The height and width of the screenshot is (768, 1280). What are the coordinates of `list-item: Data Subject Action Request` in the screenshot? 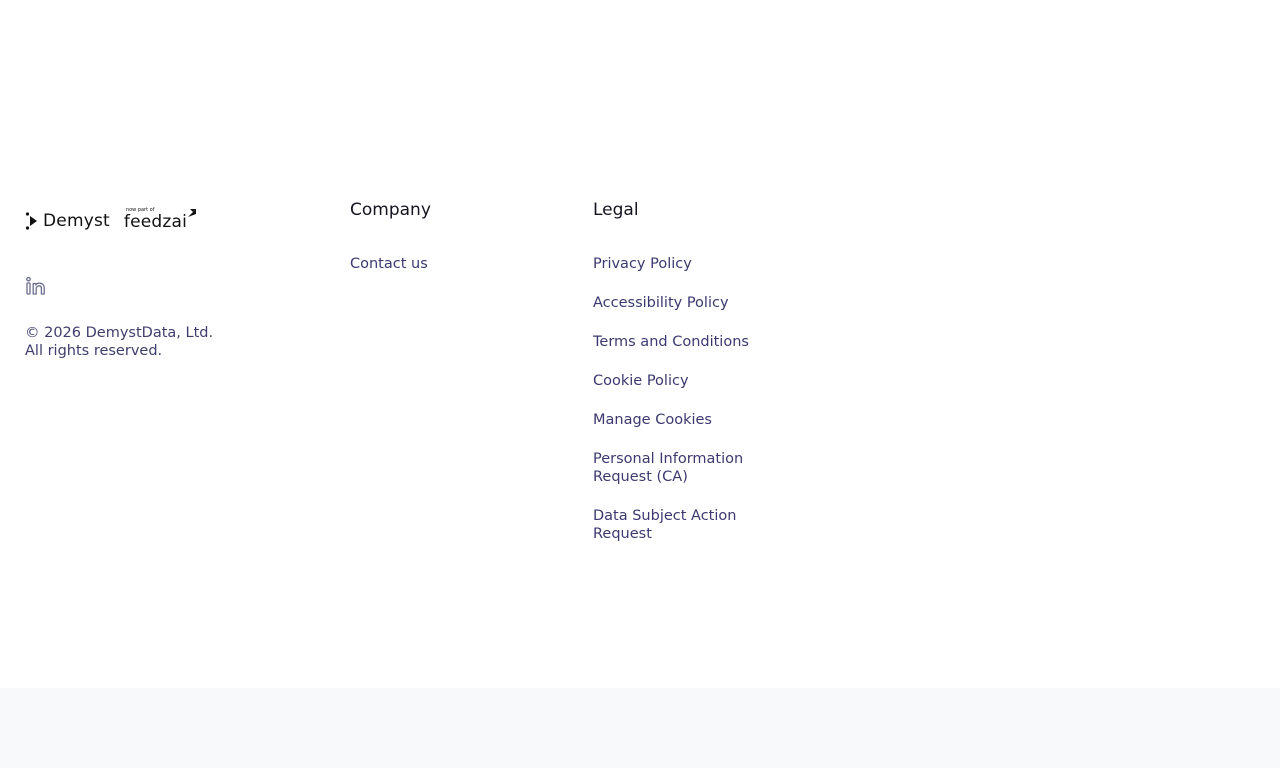 It's located at (693, 525).